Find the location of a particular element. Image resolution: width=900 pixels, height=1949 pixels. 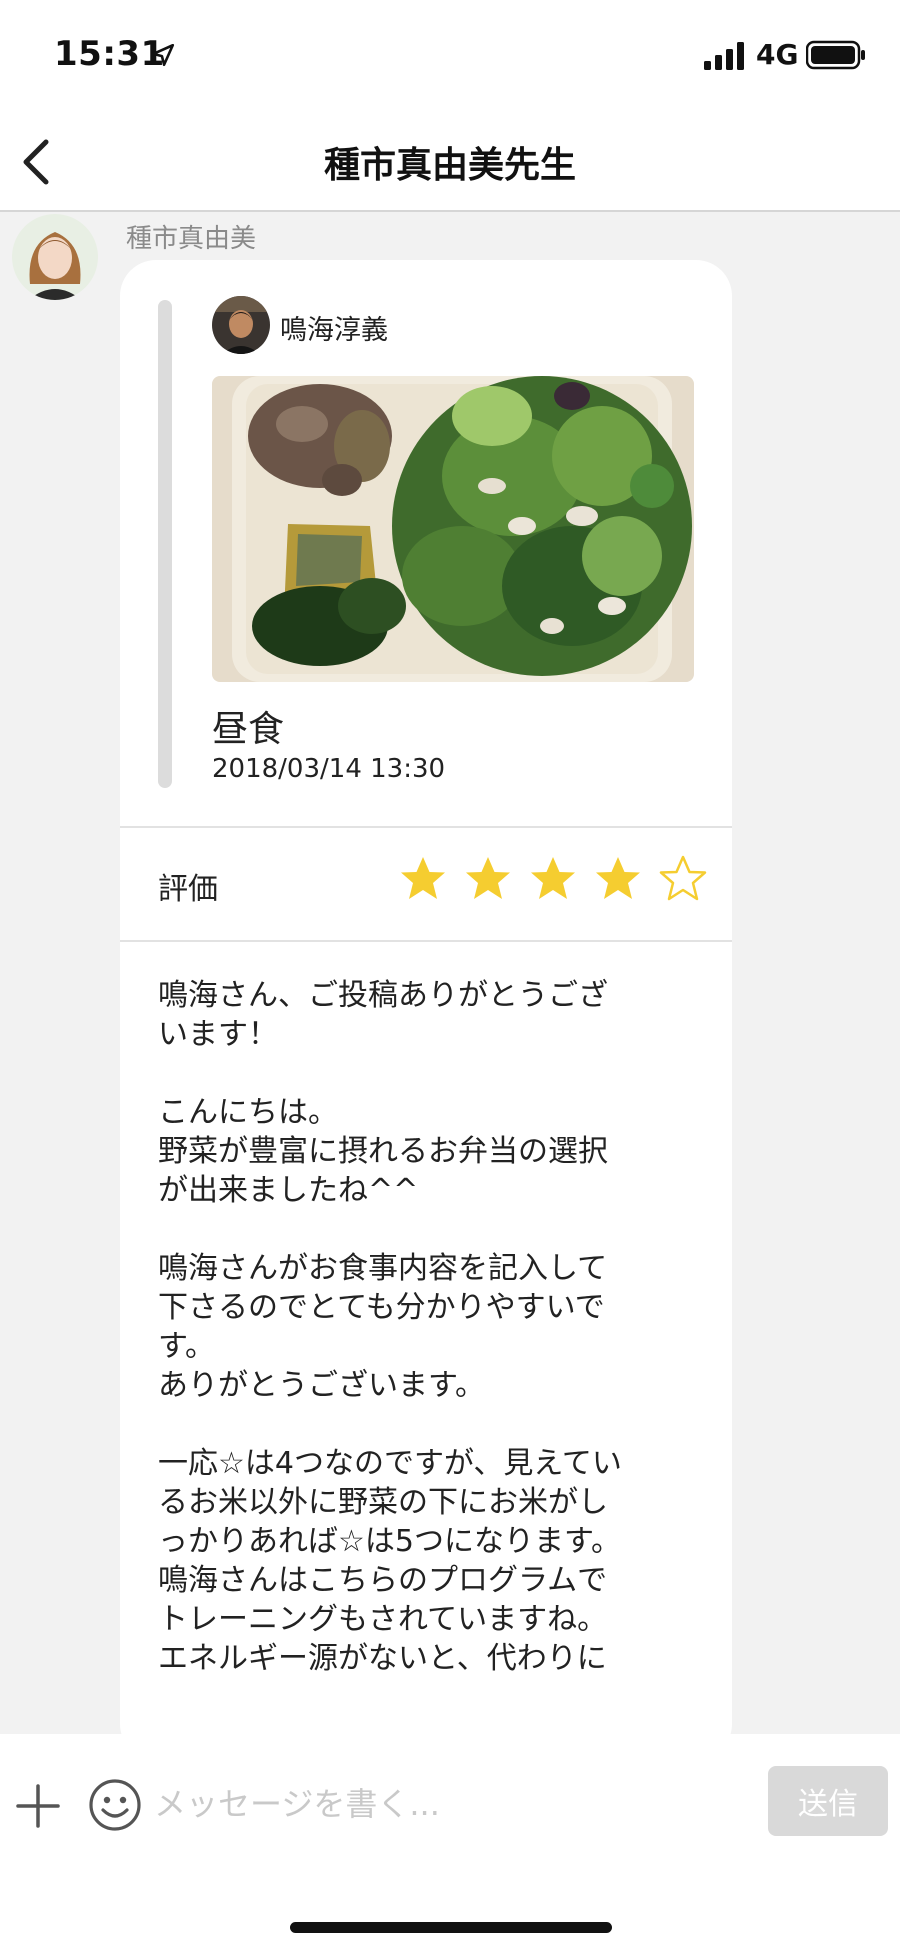

meal-photo-image is located at coordinates (453, 529).